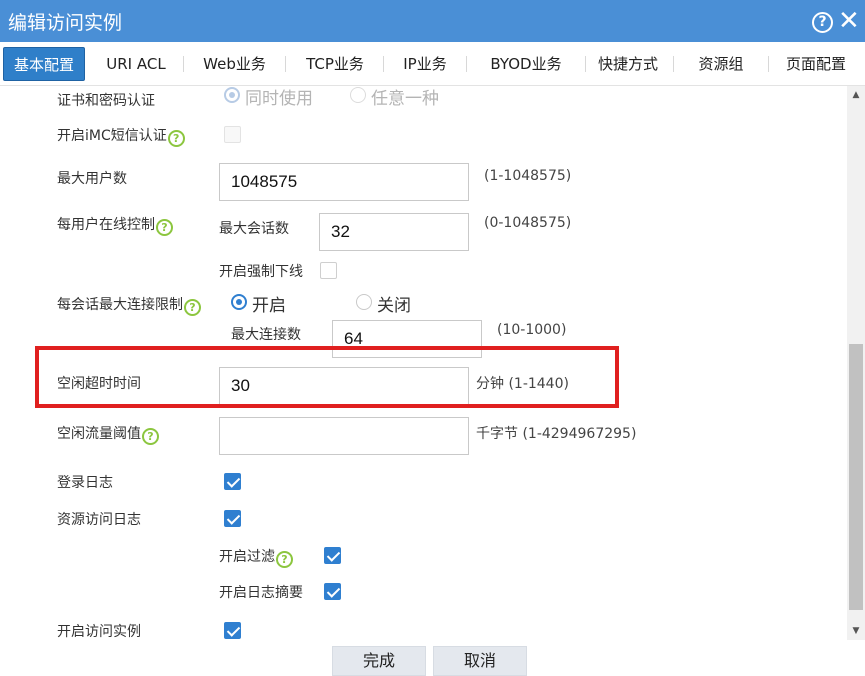 Image resolution: width=865 pixels, height=676 pixels. Describe the element at coordinates (327, 377) in the screenshot. I see `highlight-box` at that location.